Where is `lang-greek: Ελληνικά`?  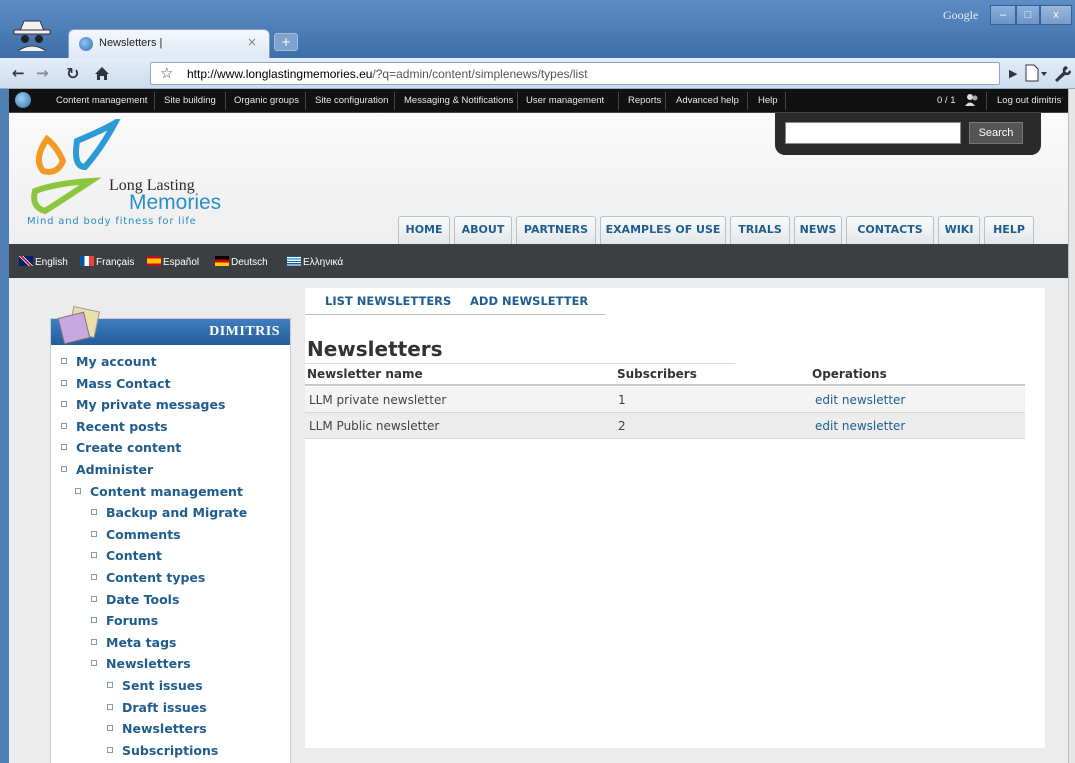
lang-greek: Ελληνικά is located at coordinates (315, 262).